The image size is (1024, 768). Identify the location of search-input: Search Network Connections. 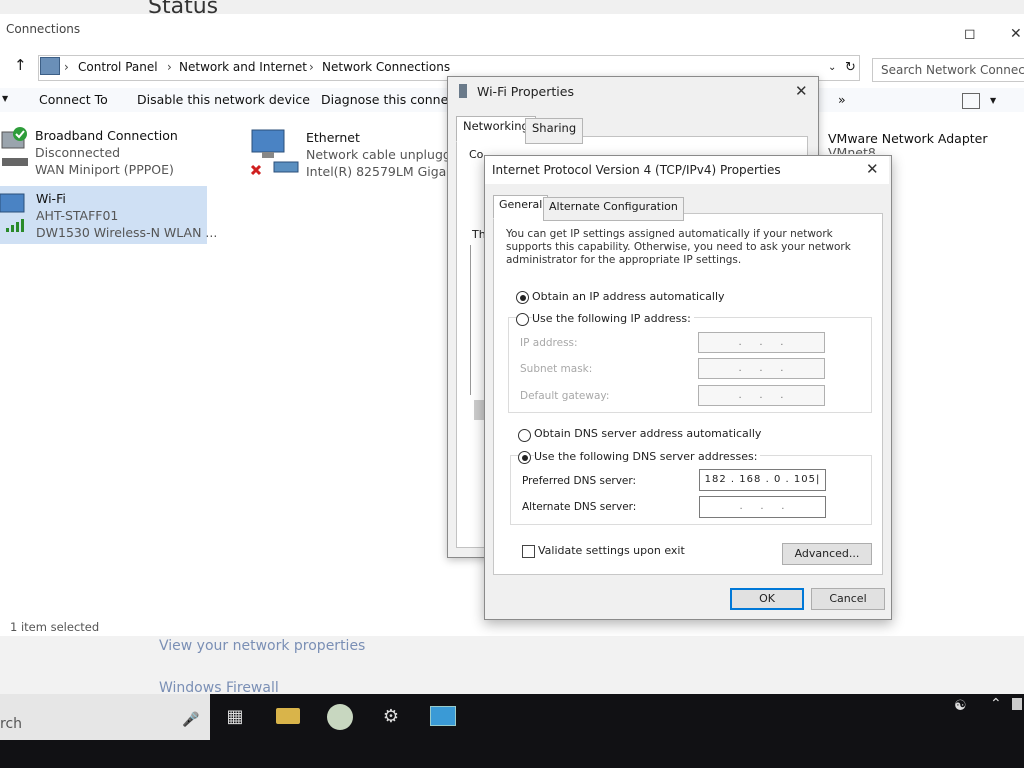
(948, 70).